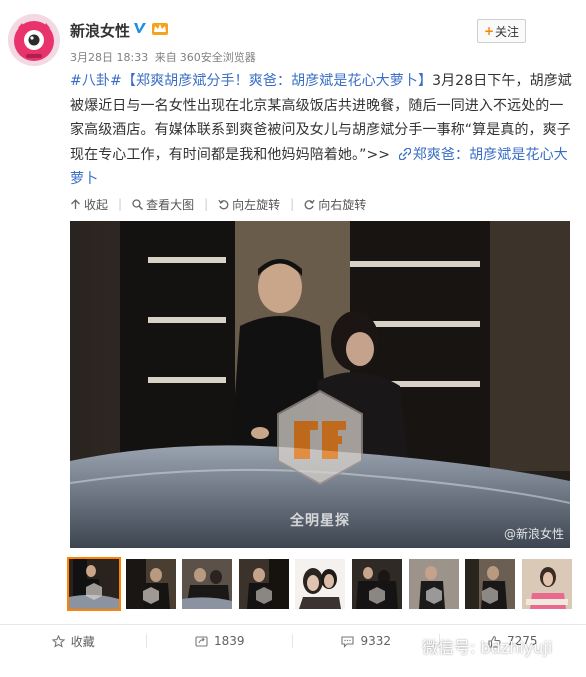  What do you see at coordinates (507, 31) in the screenshot?
I see `follow-label: 关注` at bounding box center [507, 31].